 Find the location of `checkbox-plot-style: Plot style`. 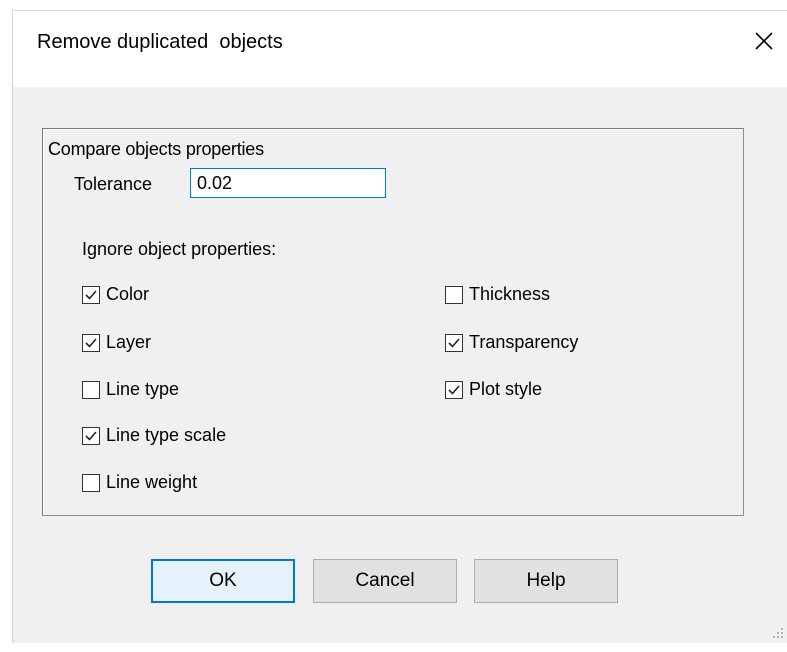

checkbox-plot-style: Plot style is located at coordinates (493, 389).